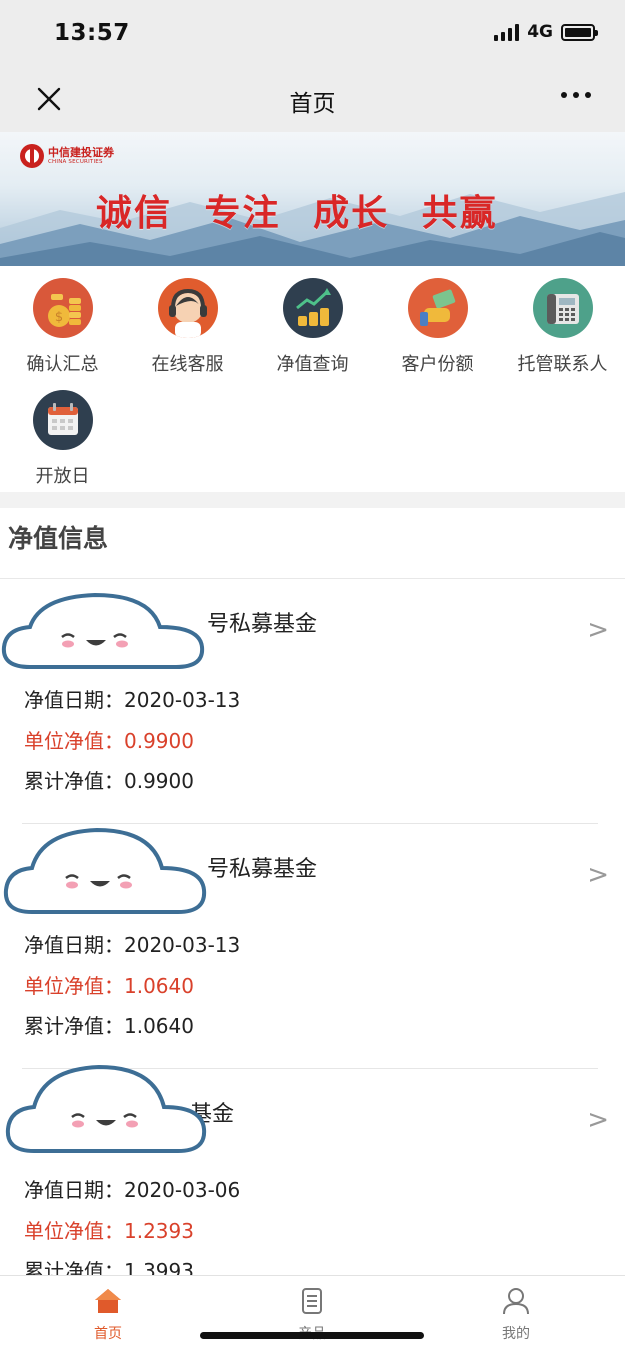 The image size is (625, 1352). What do you see at coordinates (81, 152) in the screenshot?
I see `brand-name-cn: 中信建投证券` at bounding box center [81, 152].